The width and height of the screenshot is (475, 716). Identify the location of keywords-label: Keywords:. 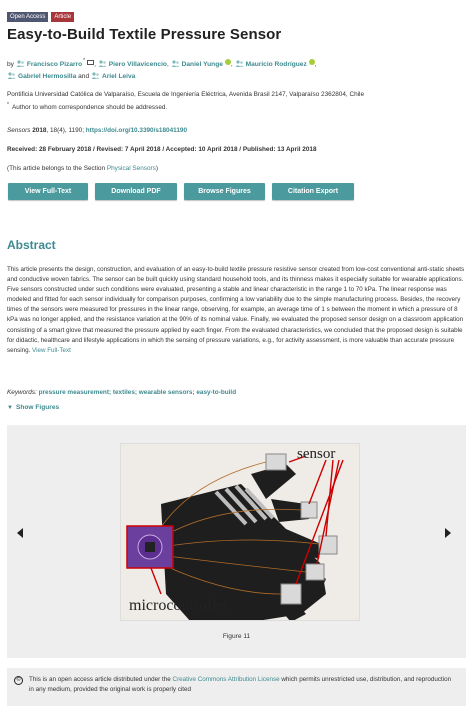
(22, 392).